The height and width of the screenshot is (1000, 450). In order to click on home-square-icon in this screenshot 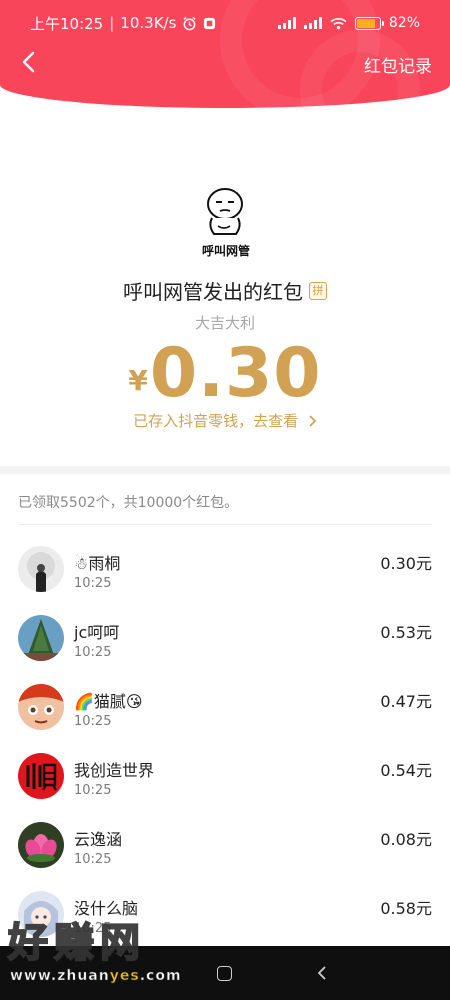, I will do `click(224, 973)`.